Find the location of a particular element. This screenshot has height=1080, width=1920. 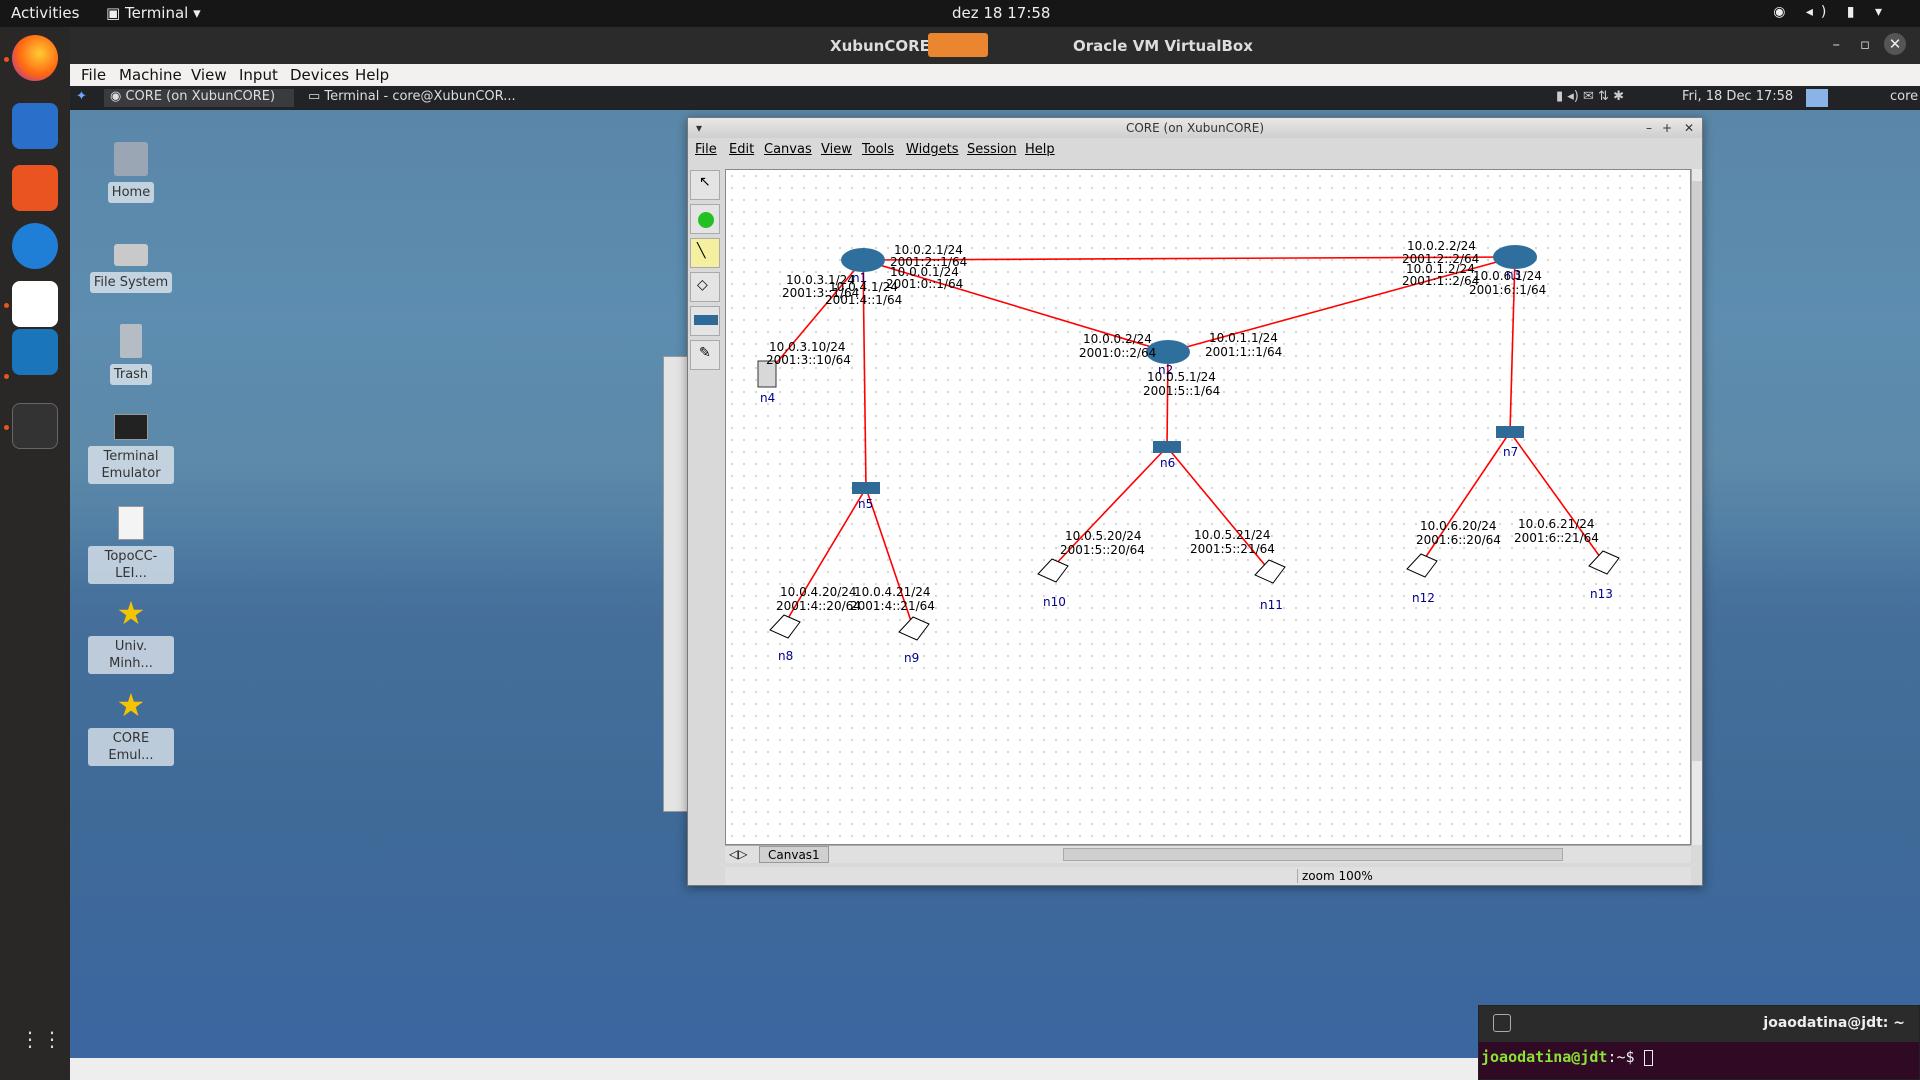

start-session-icon is located at coordinates (705, 219).